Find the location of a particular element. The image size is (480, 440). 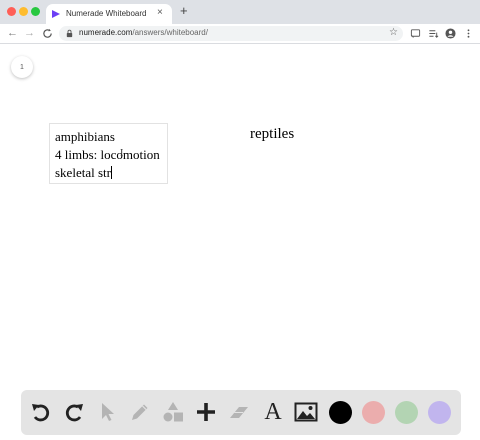

image-tool-button is located at coordinates (306, 412).